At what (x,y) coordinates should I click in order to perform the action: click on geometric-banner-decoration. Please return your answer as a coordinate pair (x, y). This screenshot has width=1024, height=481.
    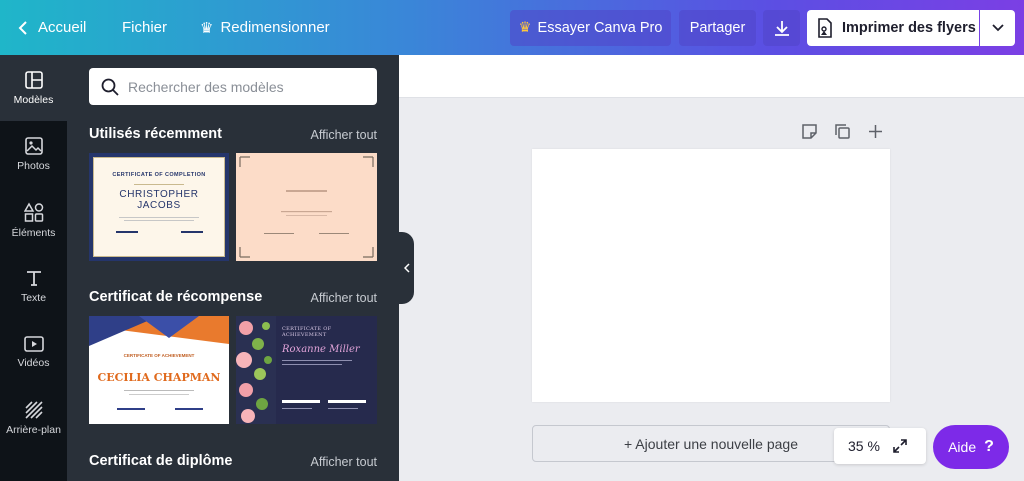
    Looking at the image, I should click on (159, 331).